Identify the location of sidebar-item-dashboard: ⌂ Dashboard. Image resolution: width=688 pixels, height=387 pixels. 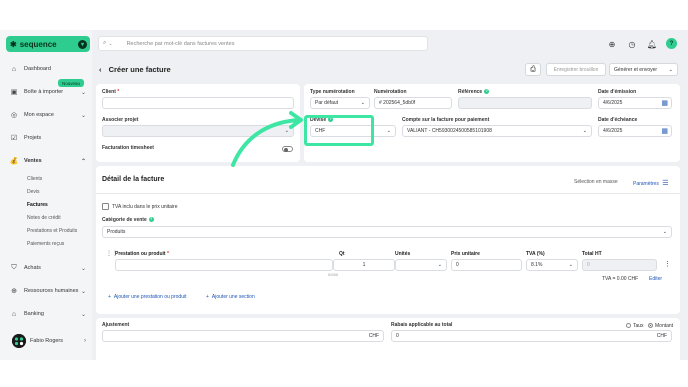
(48, 69).